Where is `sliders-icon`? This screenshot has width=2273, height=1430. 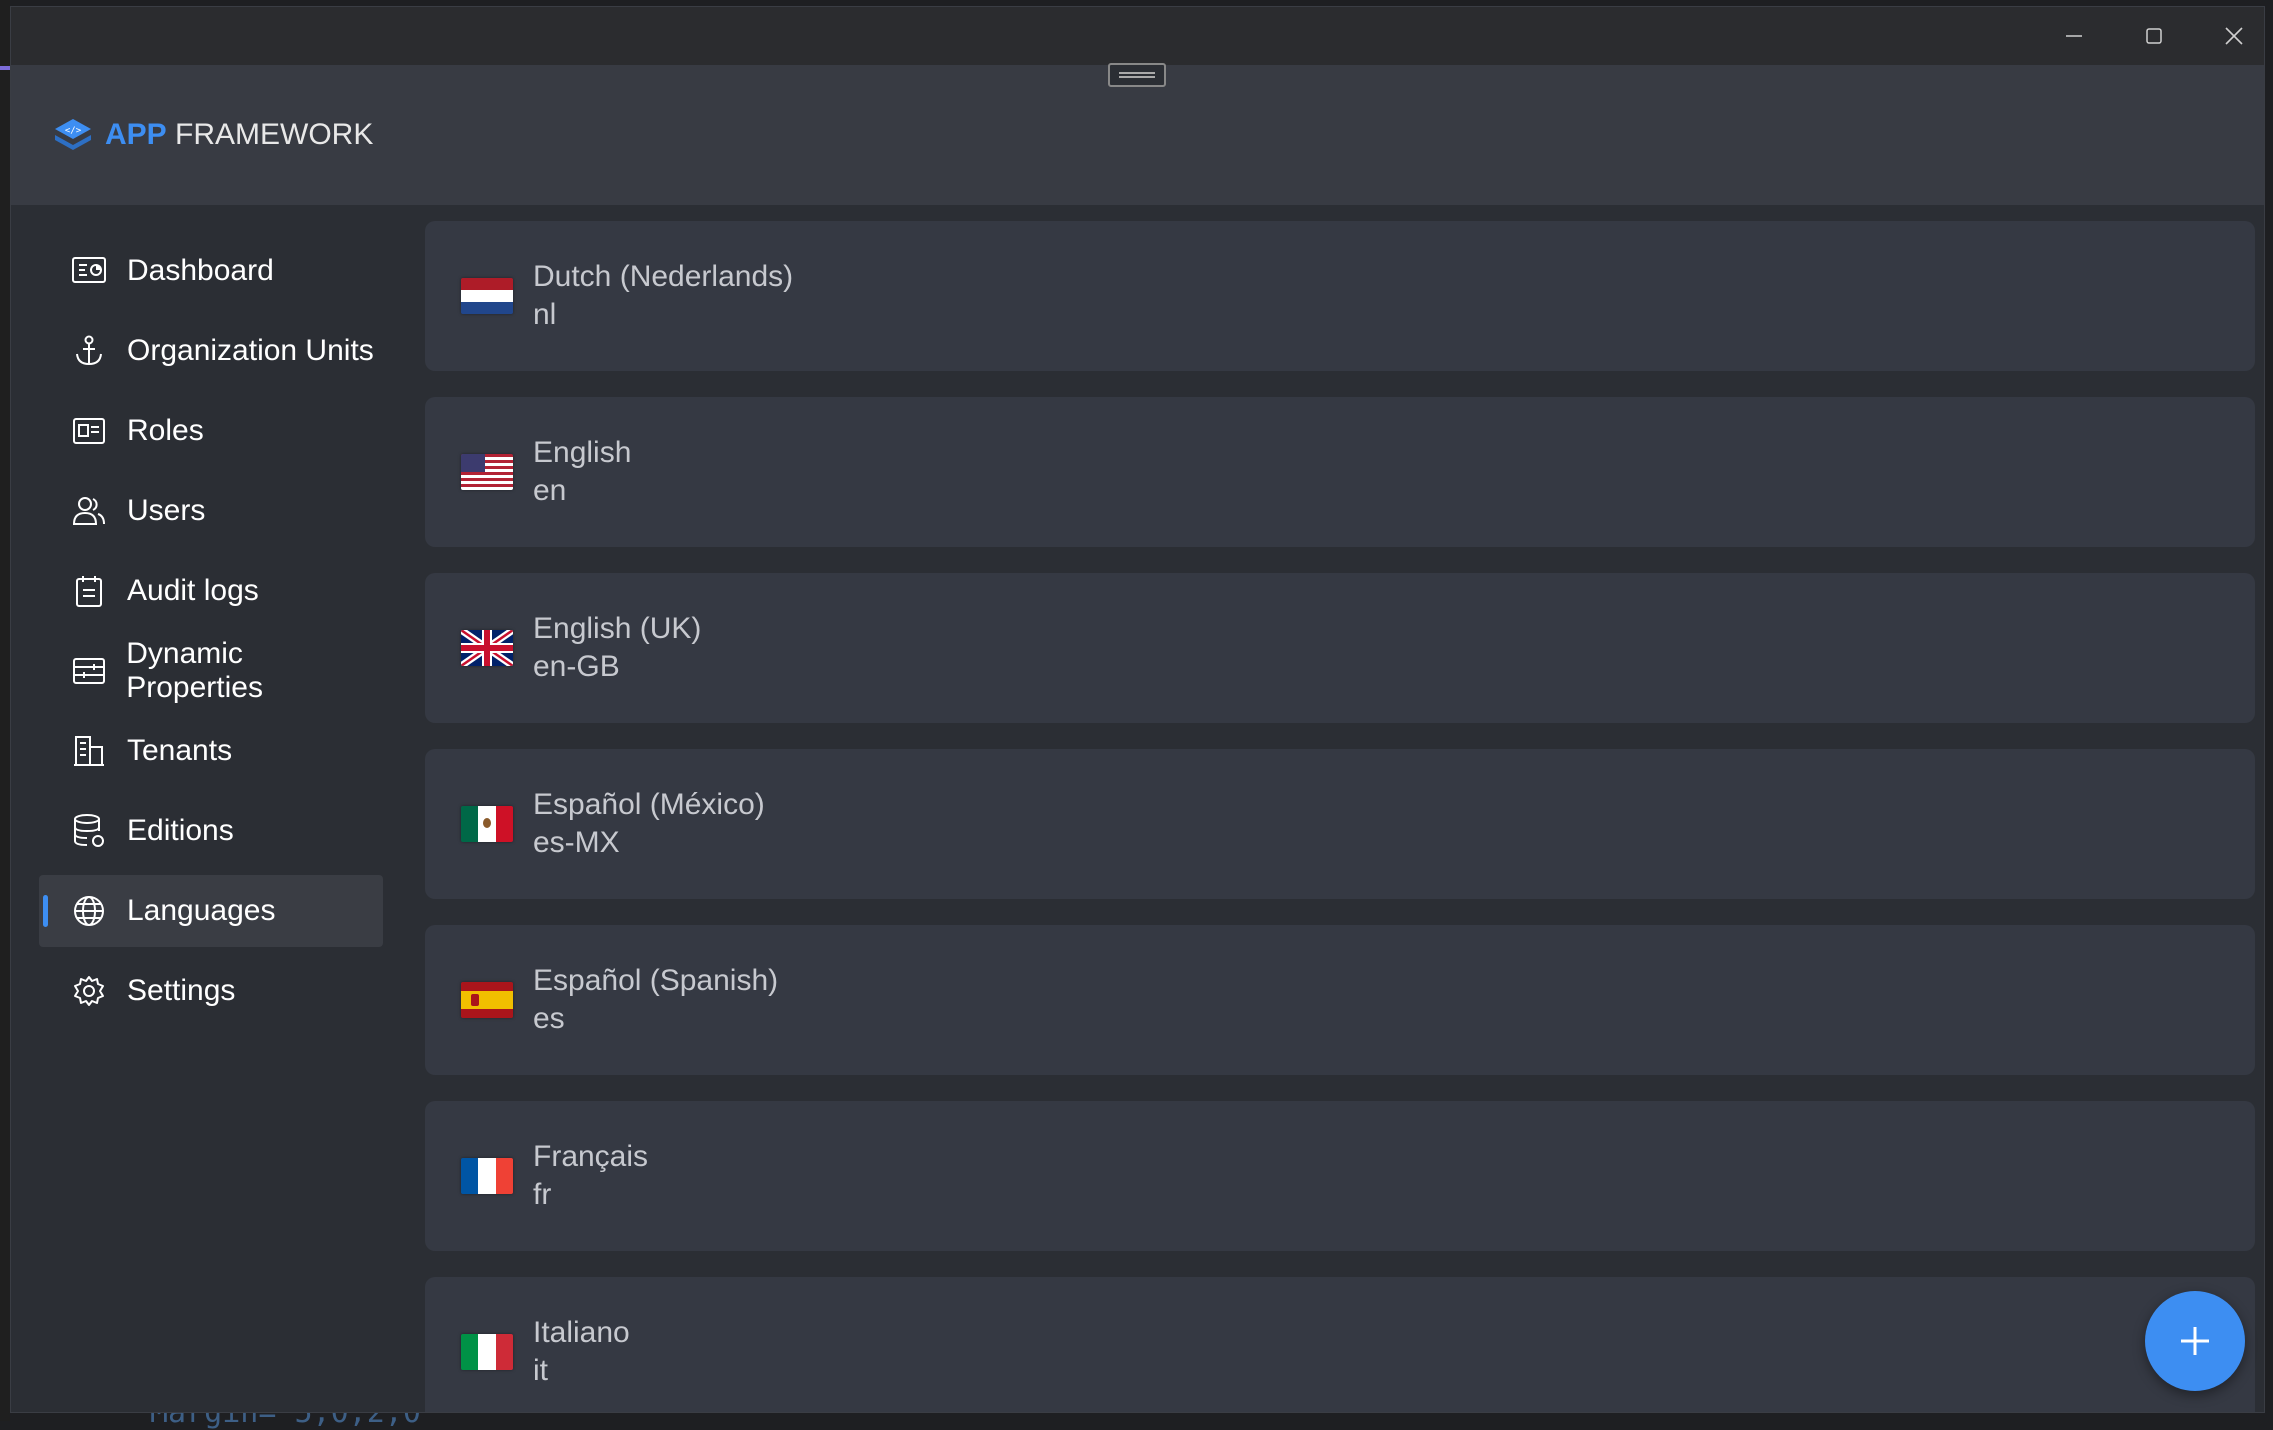 sliders-icon is located at coordinates (88, 671).